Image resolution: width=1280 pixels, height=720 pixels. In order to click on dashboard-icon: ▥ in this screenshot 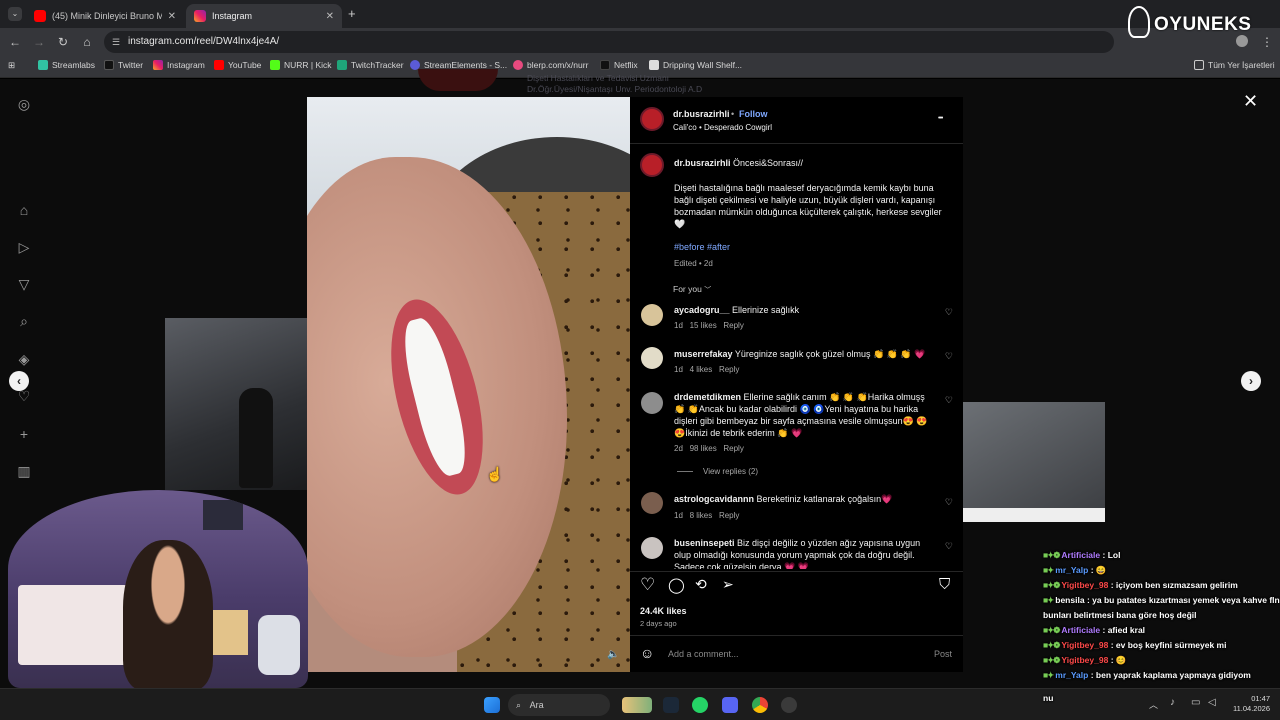, I will do `click(24, 471)`.